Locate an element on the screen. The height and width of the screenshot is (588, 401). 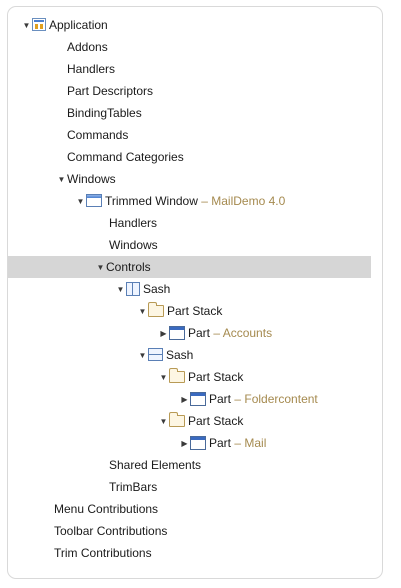
tree-node-part-foldercontent: ▶ Part – Foldercontent is located at coordinates (196, 399).